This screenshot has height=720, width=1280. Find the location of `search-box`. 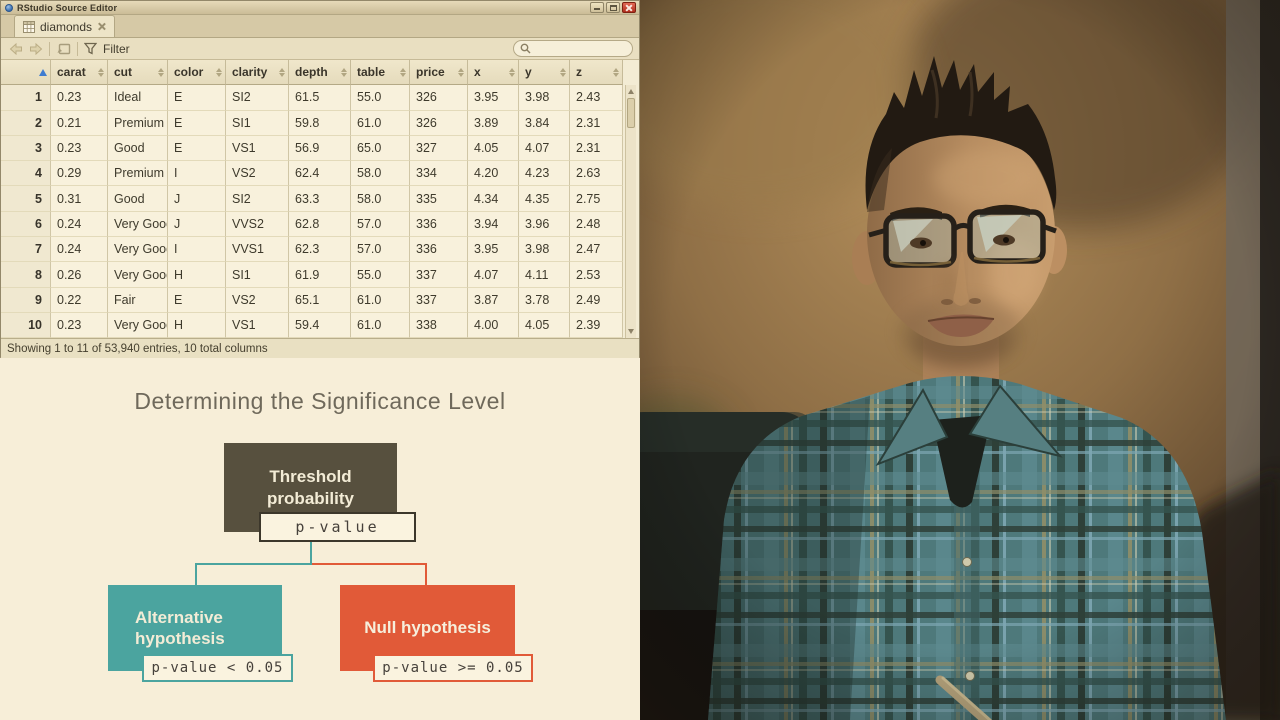

search-box is located at coordinates (573, 48).